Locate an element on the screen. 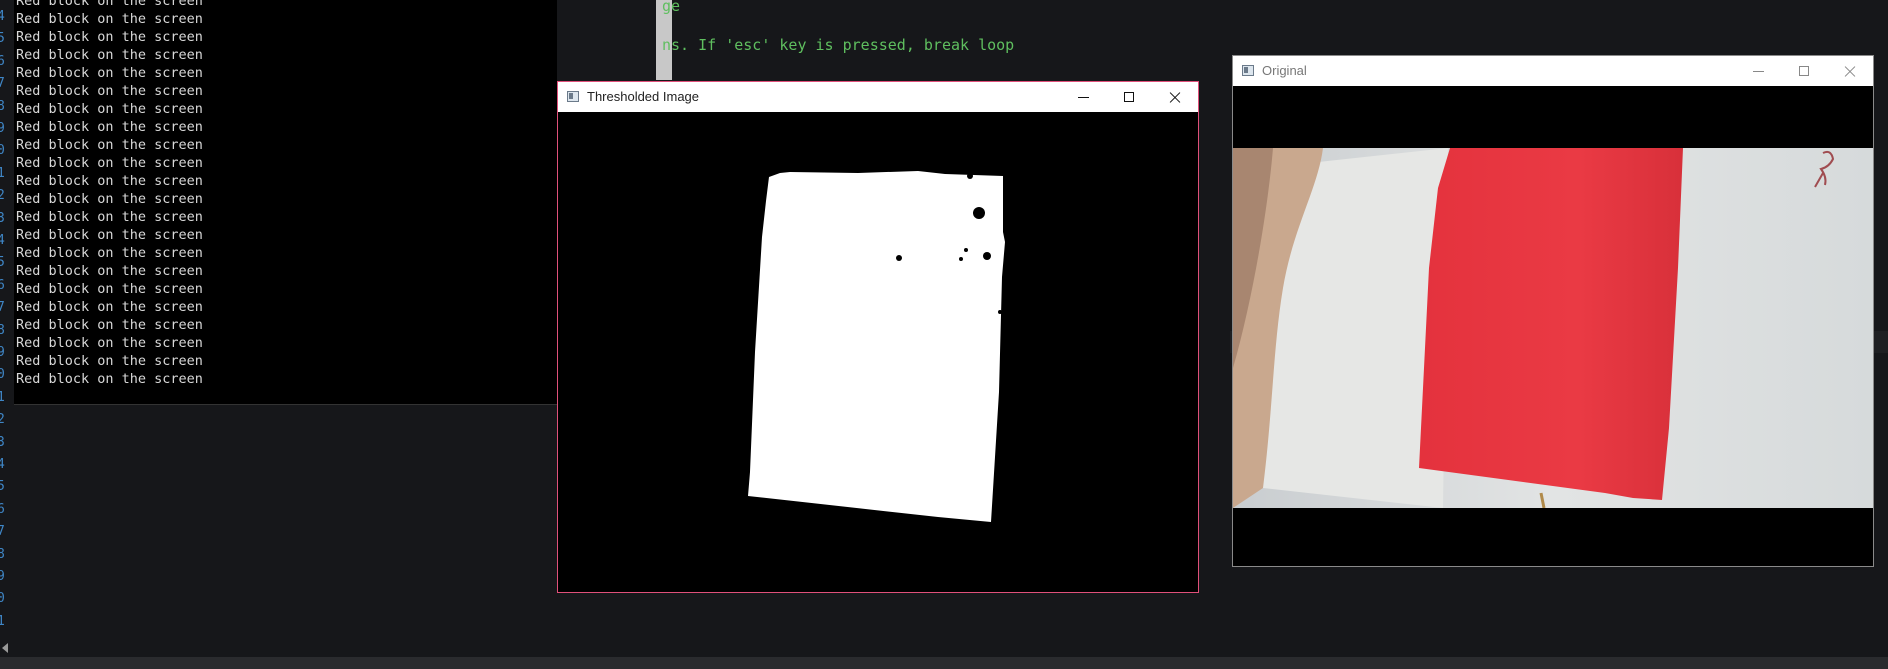 The width and height of the screenshot is (1888, 669). thresholded-mask is located at coordinates (876, 346).